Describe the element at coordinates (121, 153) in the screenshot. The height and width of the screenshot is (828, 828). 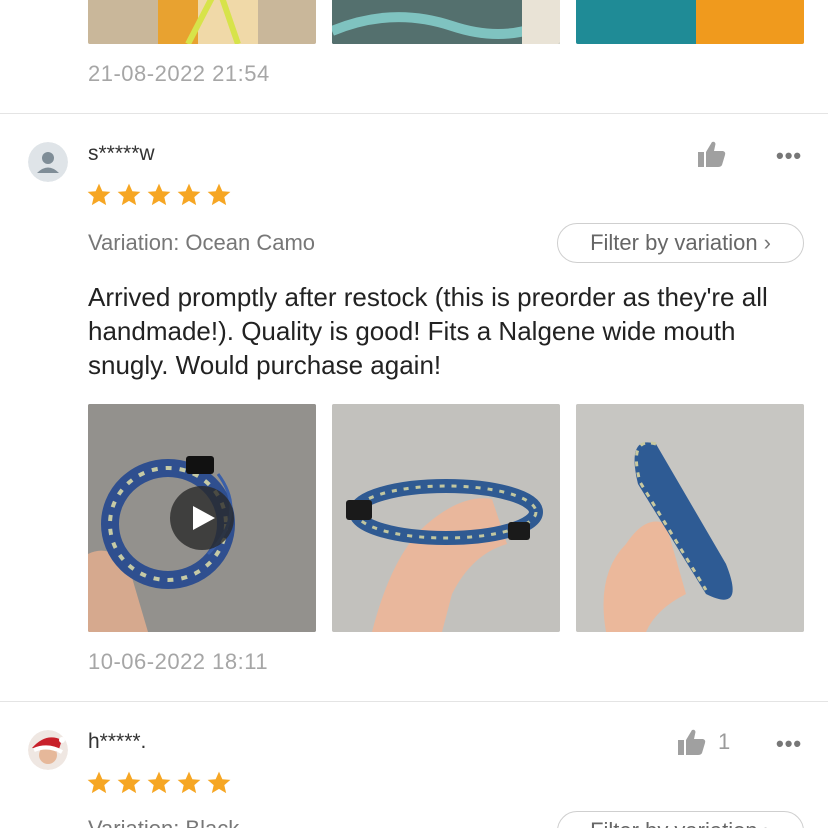
I see `reviewer-username: s*****w` at that location.